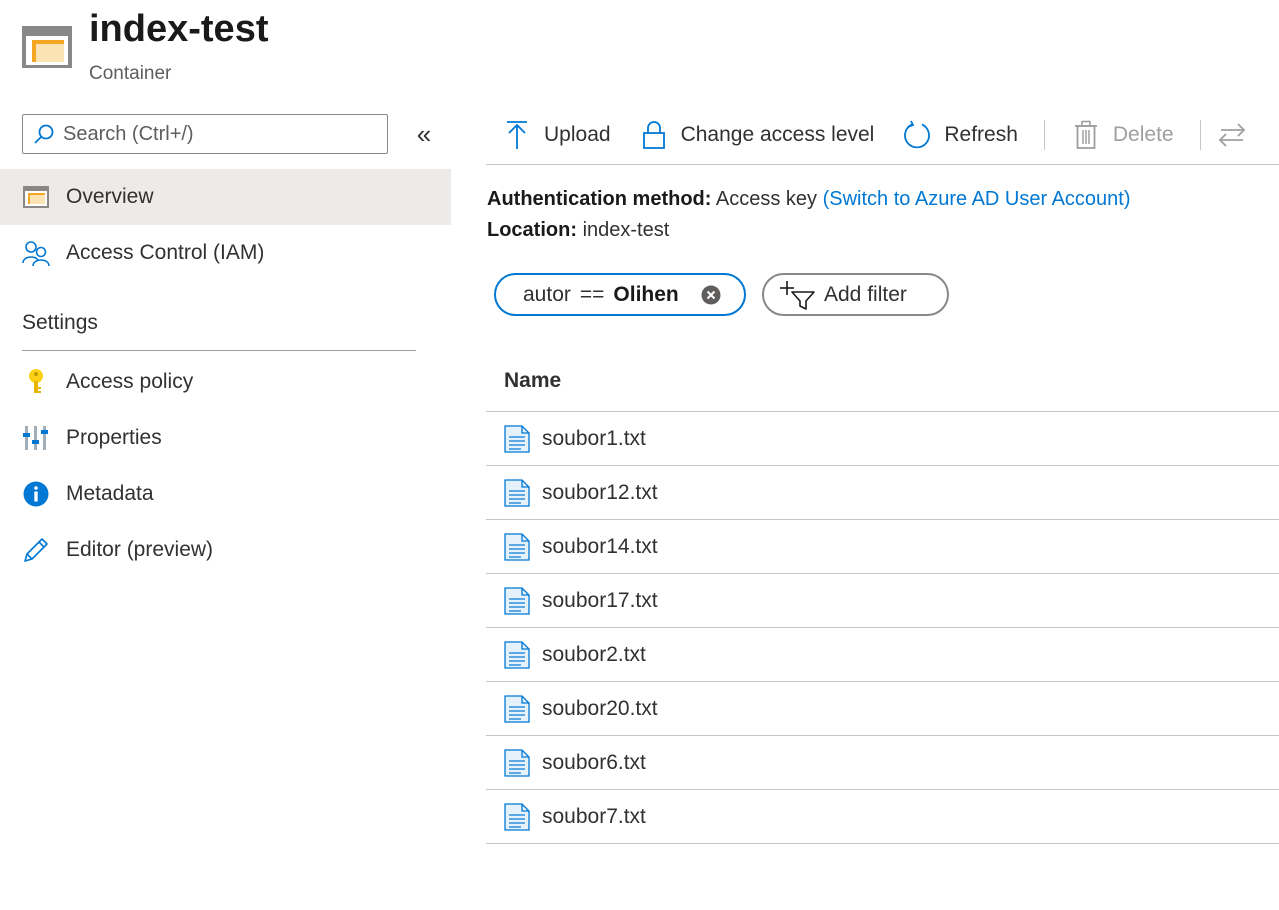  What do you see at coordinates (1122, 135) in the screenshot?
I see `delete-button: Delete` at bounding box center [1122, 135].